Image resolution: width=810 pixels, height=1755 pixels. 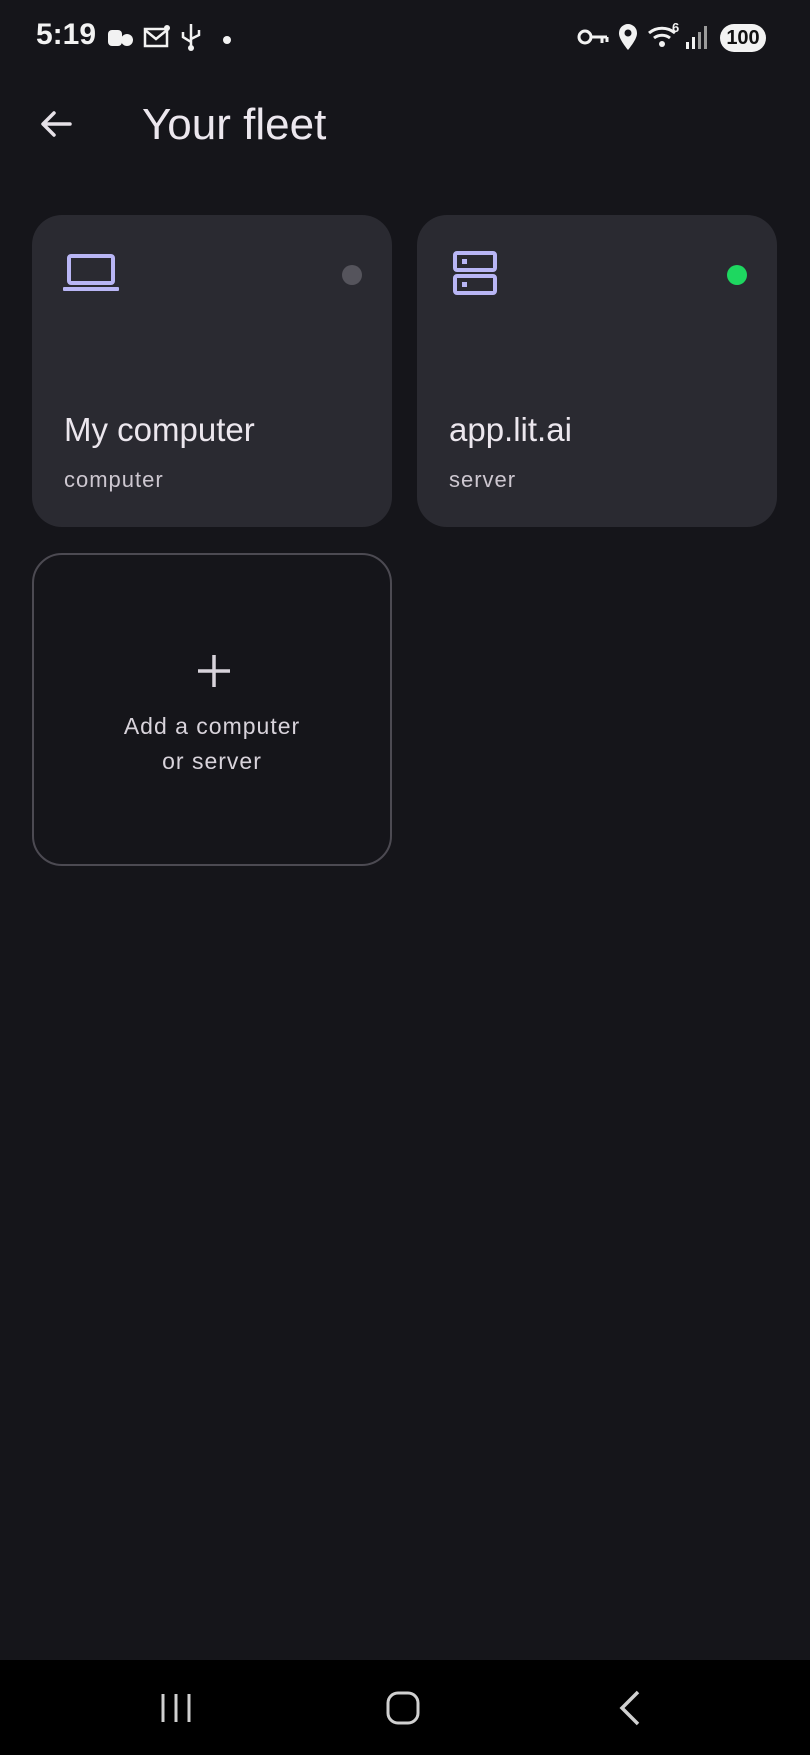 What do you see at coordinates (698, 39) in the screenshot?
I see `signal-icon` at bounding box center [698, 39].